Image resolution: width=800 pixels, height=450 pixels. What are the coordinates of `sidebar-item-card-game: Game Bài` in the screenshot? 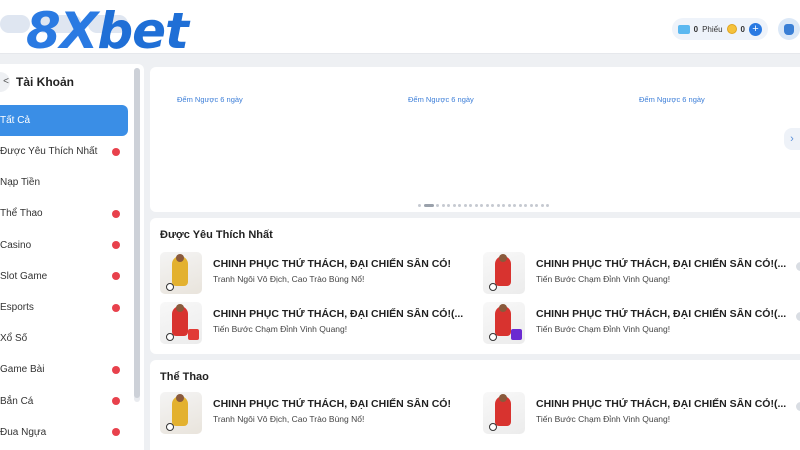 It's located at (64, 369).